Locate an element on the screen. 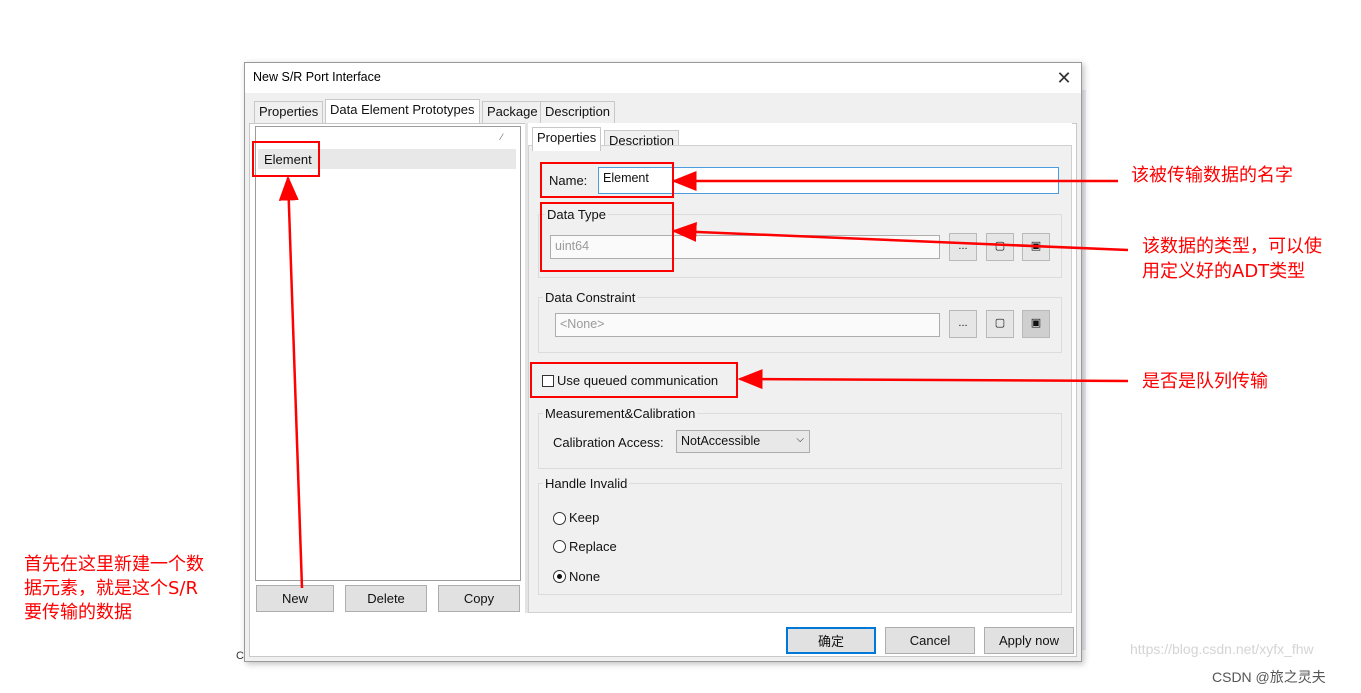 The height and width of the screenshot is (693, 1361). note-name: 该被传输数据的名字 is located at coordinates (1212, 175).